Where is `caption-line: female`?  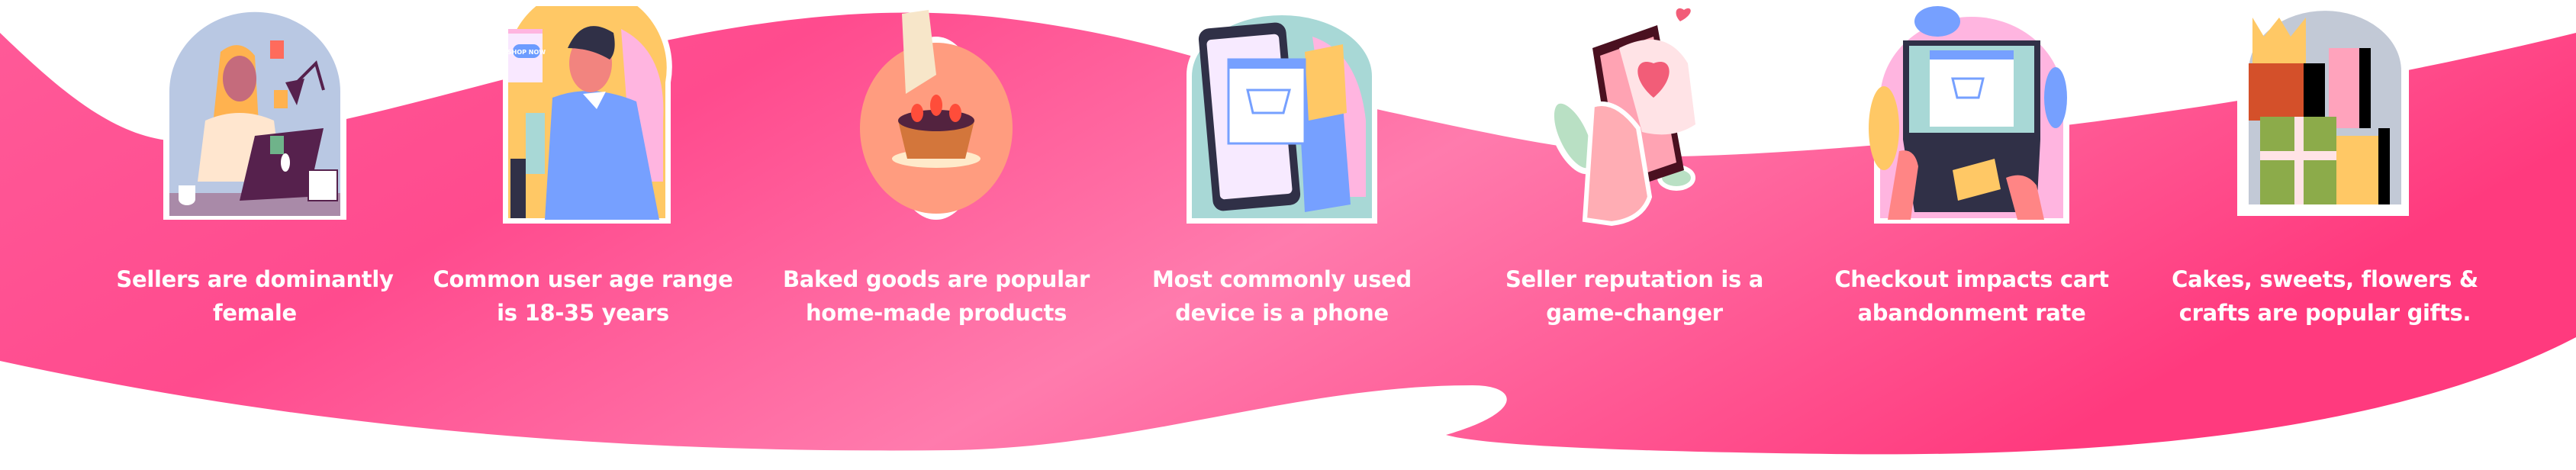
caption-line: female is located at coordinates (255, 313).